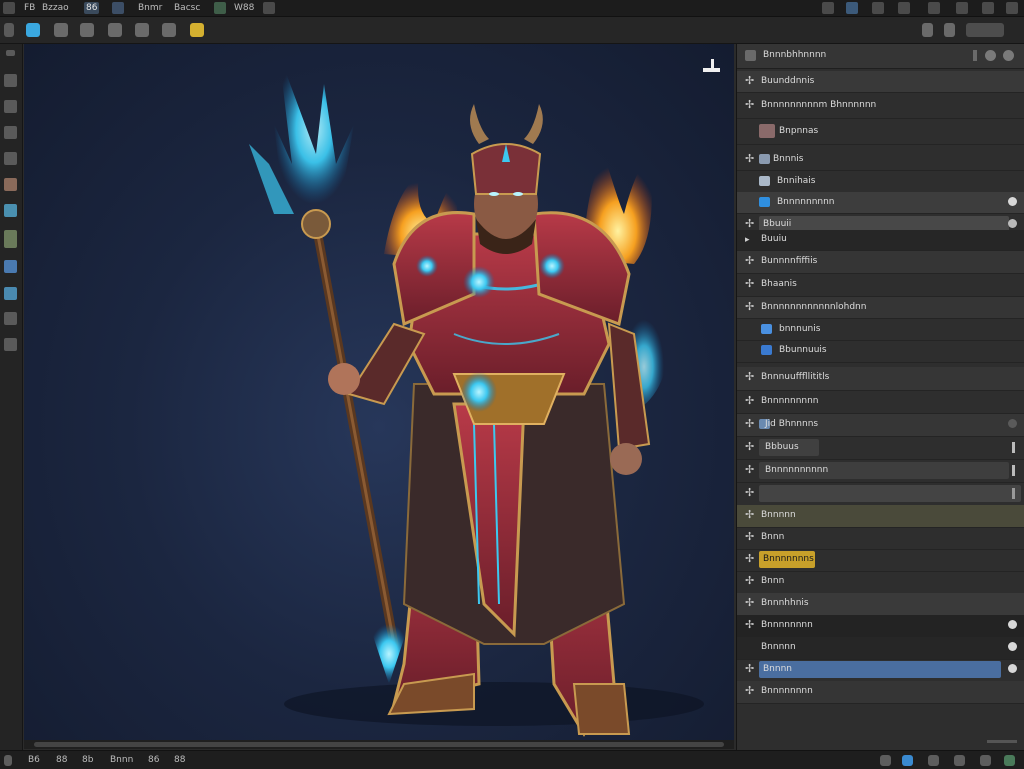  Describe the element at coordinates (880, 425) in the screenshot. I see `panel-row: ✢ Jid Bhnnnns` at that location.